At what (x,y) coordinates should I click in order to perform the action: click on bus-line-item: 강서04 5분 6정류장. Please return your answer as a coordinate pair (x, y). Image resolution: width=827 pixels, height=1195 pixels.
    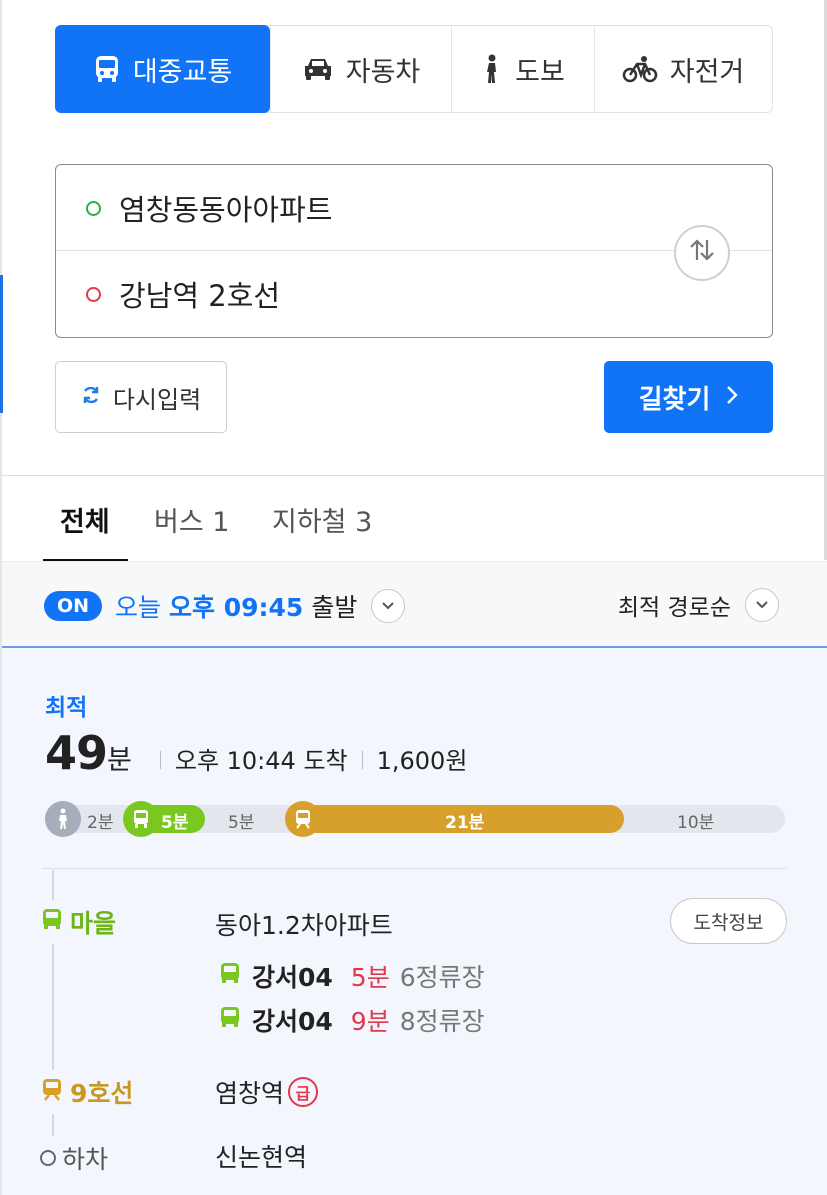
    Looking at the image, I should click on (351, 976).